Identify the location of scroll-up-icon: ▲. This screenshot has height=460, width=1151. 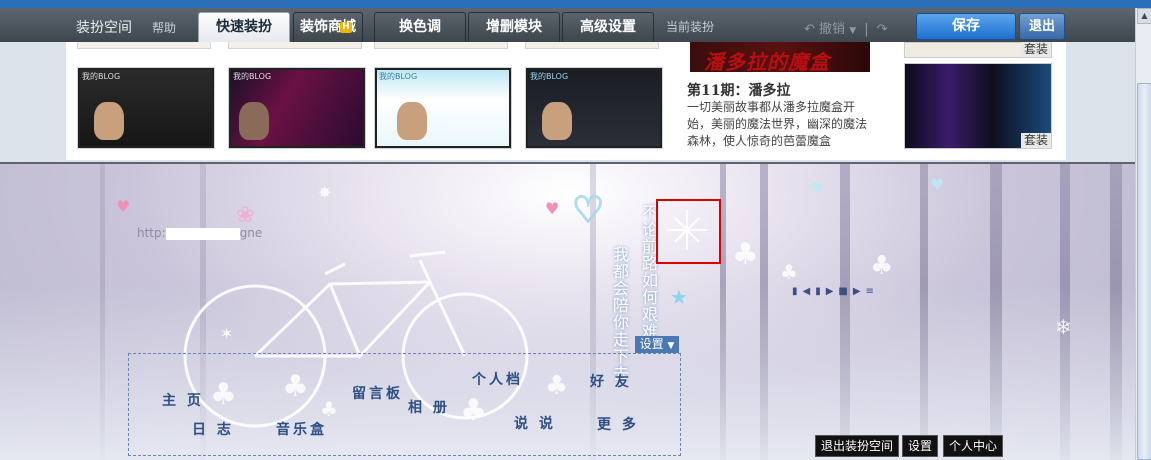
(1144, 16).